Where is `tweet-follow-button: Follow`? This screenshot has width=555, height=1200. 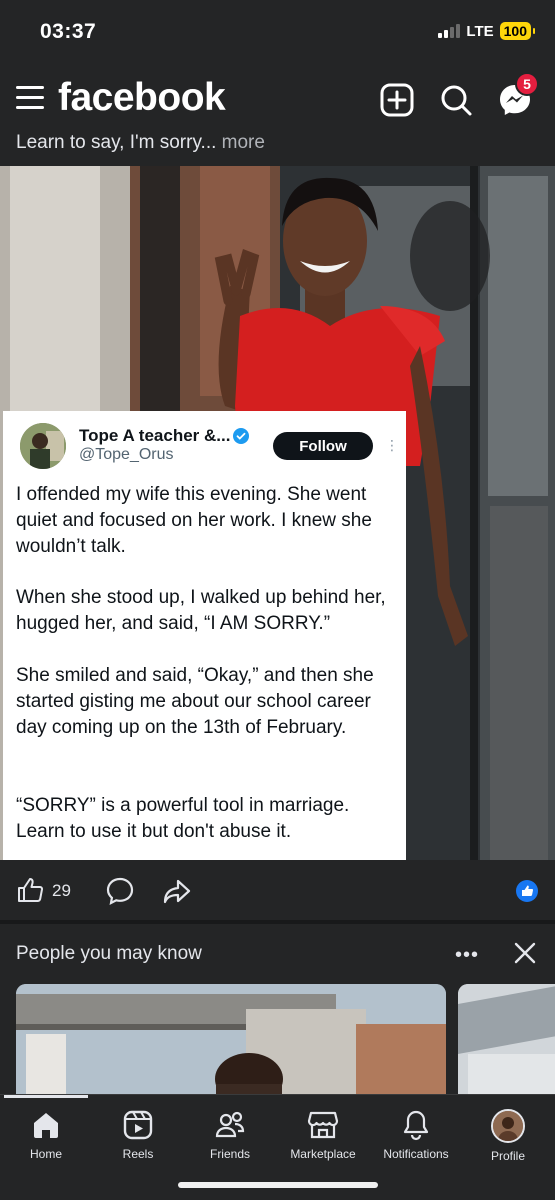
tweet-follow-button: Follow is located at coordinates (323, 446).